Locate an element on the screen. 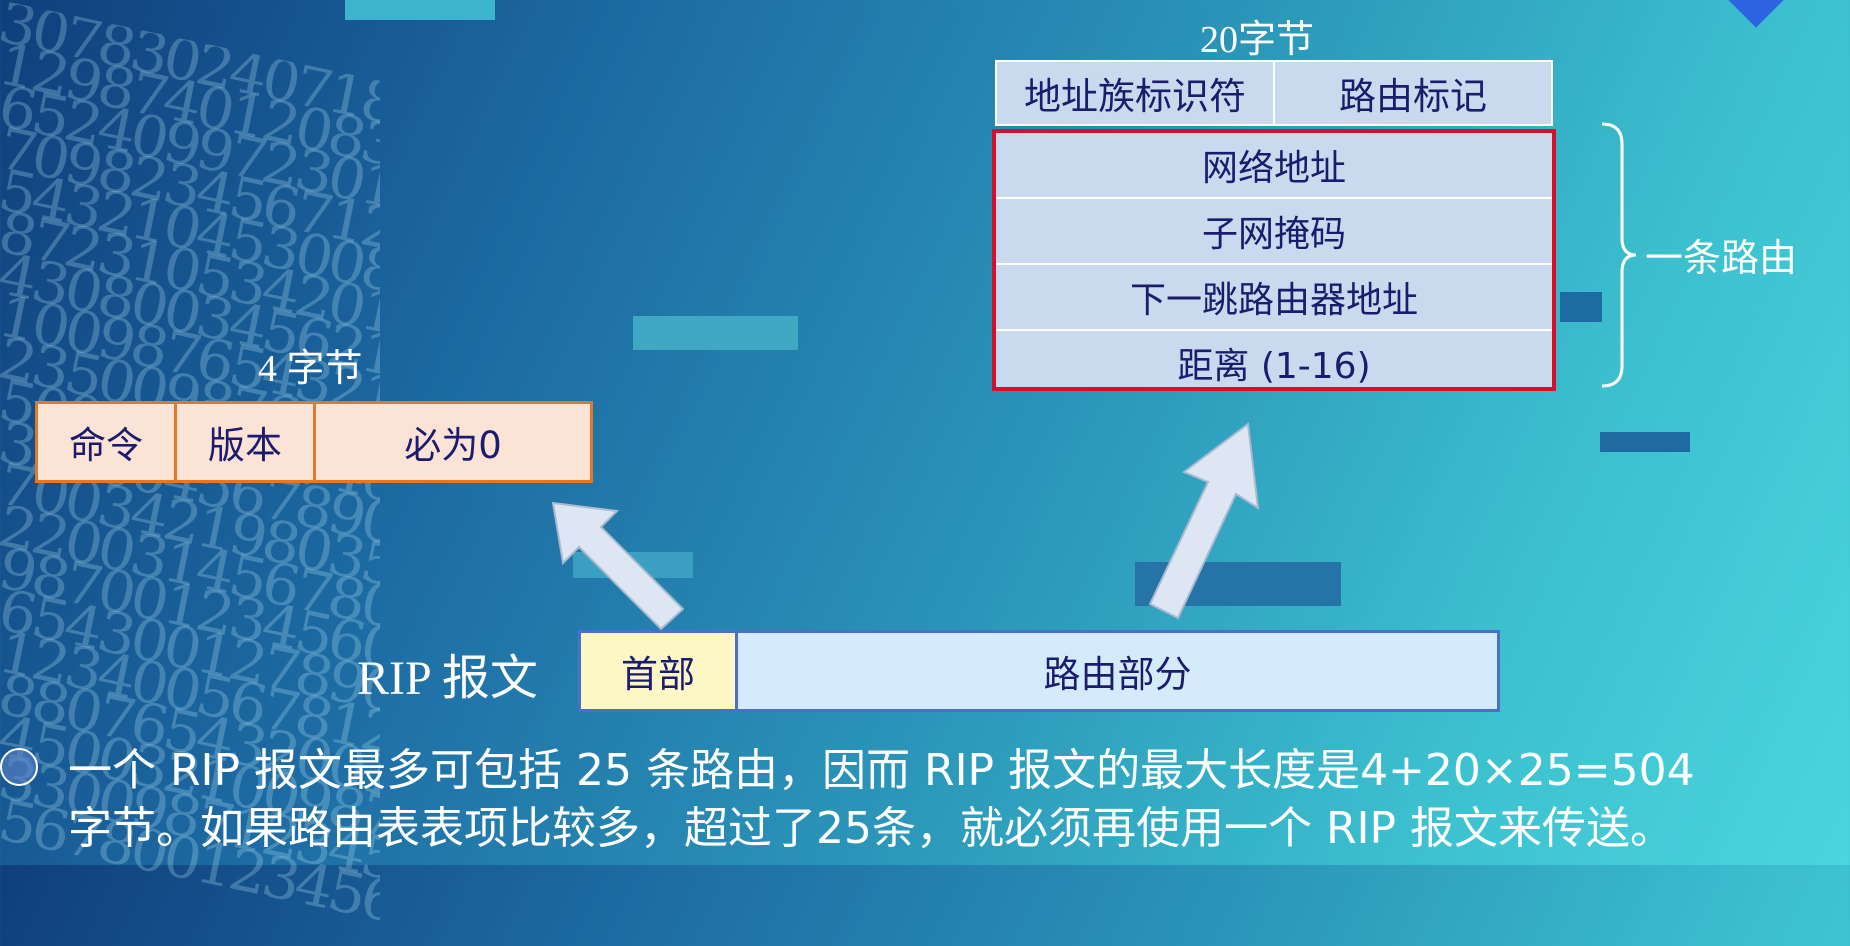 This screenshot has width=1850, height=946. arrow-to-header is located at coordinates (618, 566).